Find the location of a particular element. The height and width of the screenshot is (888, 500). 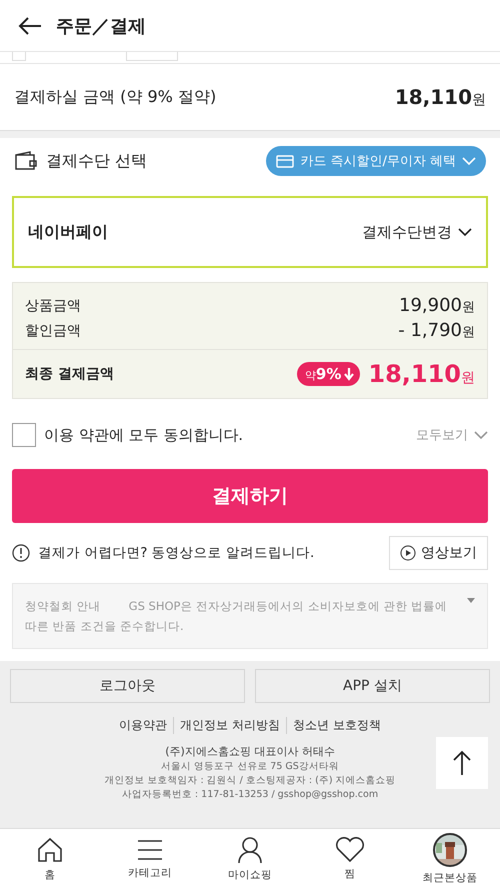

agree-checkbox is located at coordinates (24, 435).